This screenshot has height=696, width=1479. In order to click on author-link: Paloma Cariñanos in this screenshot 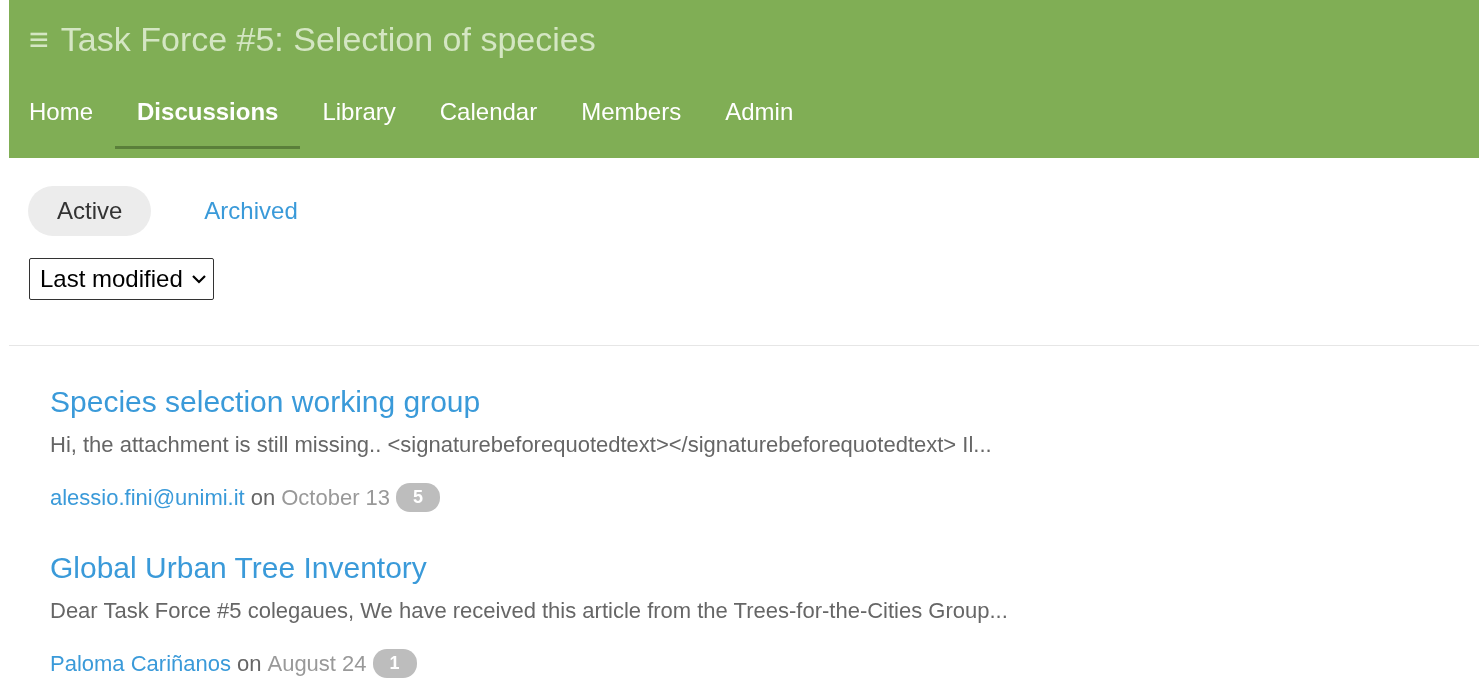, I will do `click(140, 663)`.